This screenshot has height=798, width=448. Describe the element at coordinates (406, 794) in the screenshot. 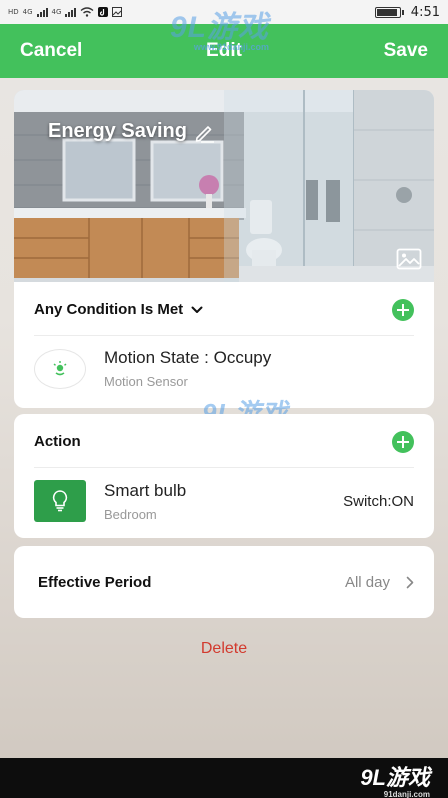

I see `bottom-logo-domain: 91danji.com` at that location.